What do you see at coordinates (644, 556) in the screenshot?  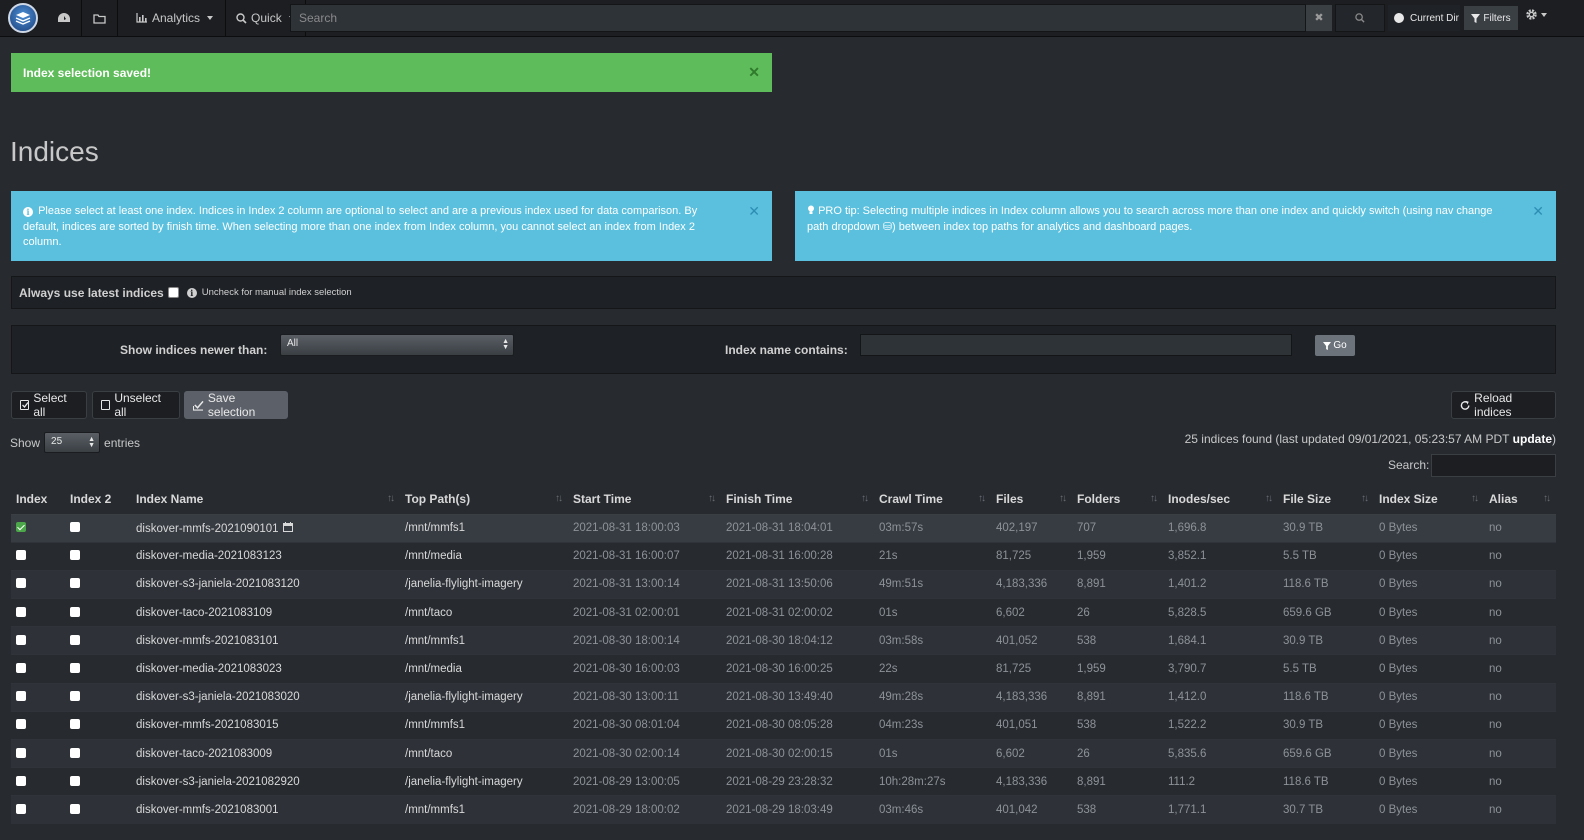 I see `start-time-cell: 2021-08-31 16:00:07` at bounding box center [644, 556].